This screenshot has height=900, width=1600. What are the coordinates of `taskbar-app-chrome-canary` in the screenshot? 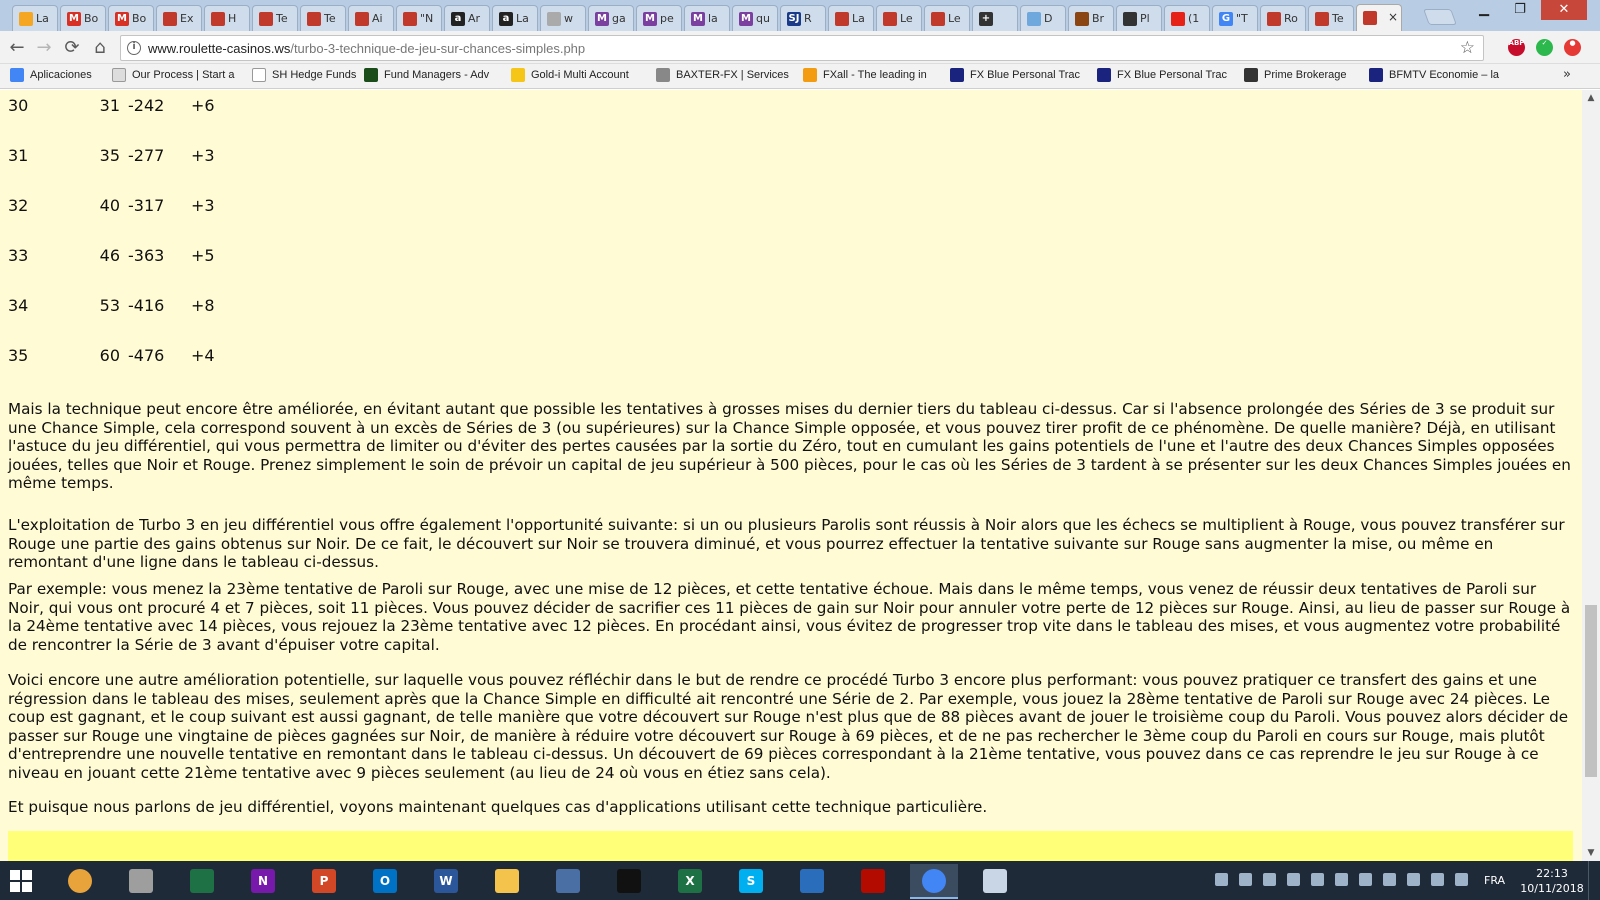 It's located at (80, 881).